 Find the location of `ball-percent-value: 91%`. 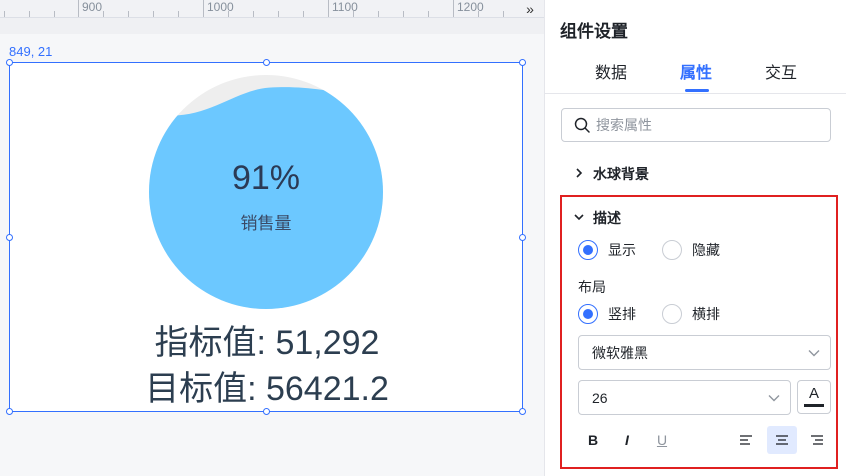

ball-percent-value: 91% is located at coordinates (266, 178).